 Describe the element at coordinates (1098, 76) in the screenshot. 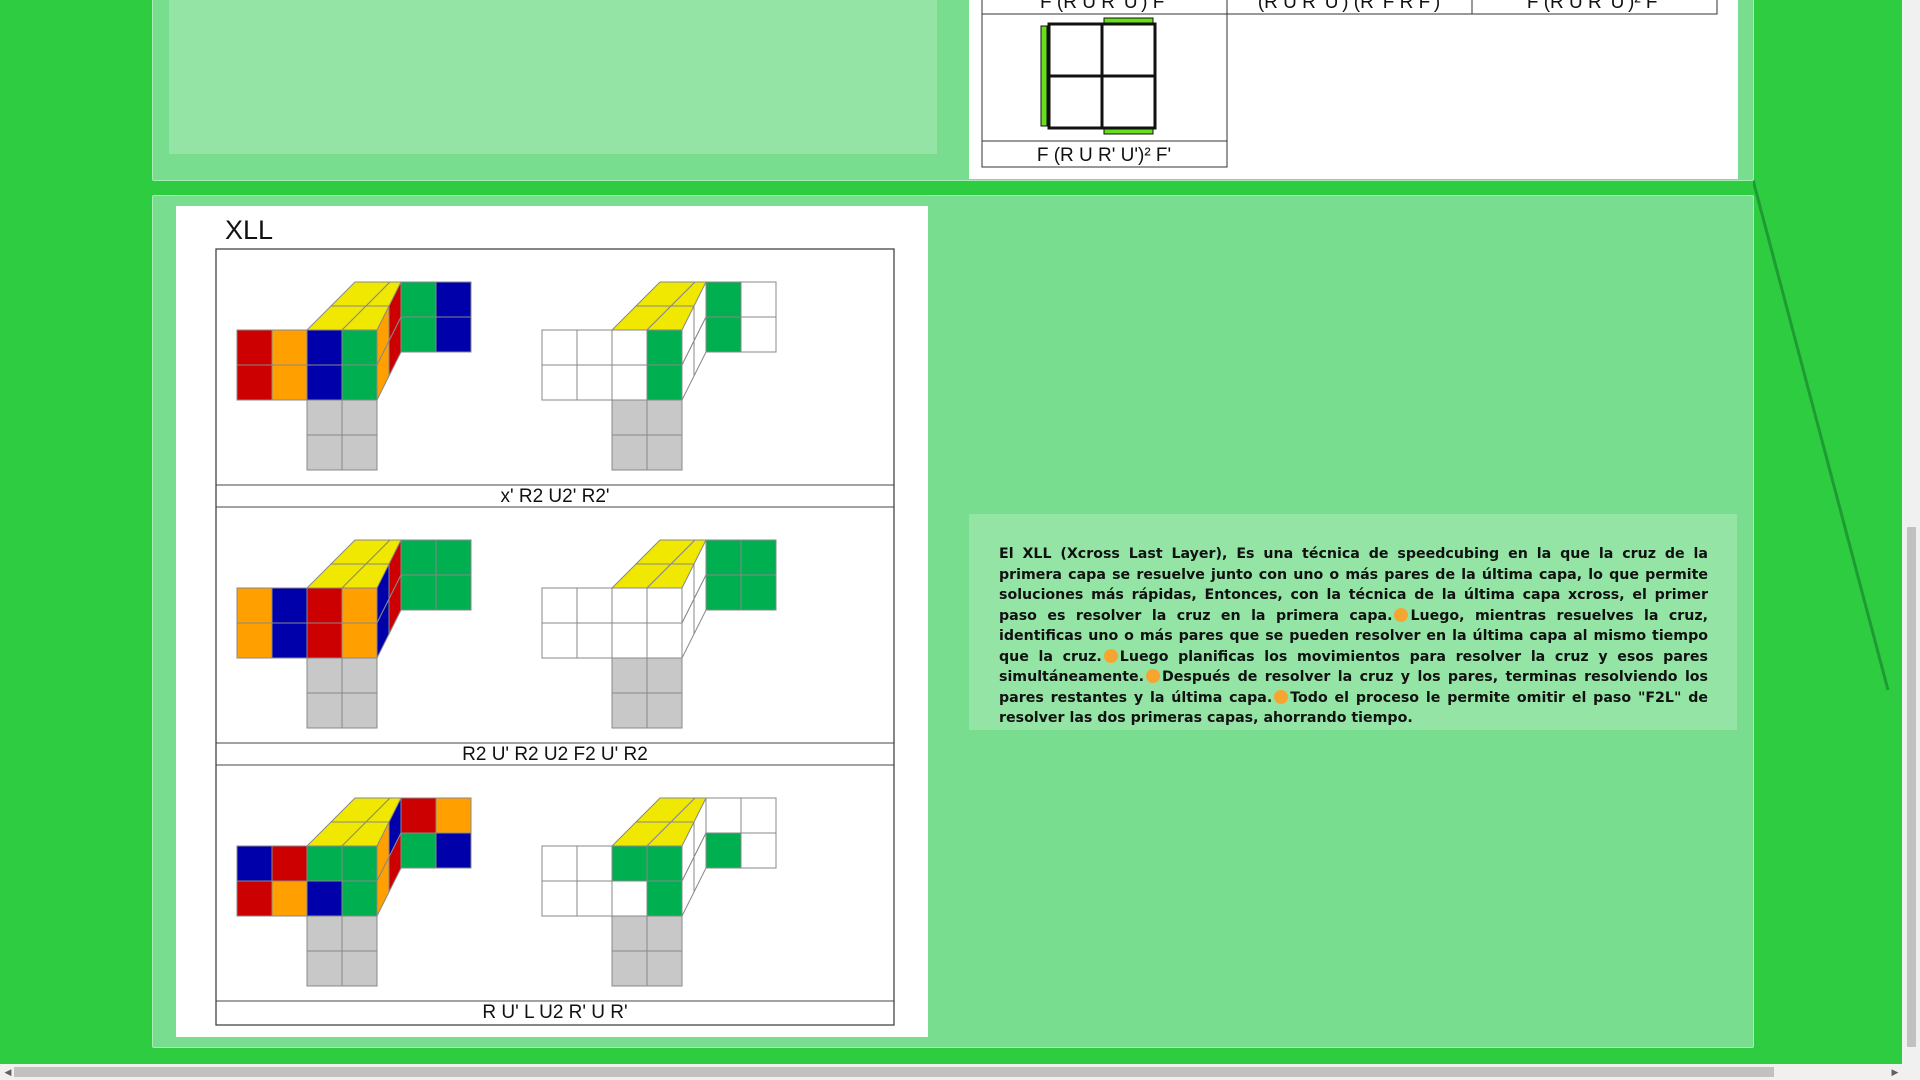

I see `oll-case-diagram` at that location.